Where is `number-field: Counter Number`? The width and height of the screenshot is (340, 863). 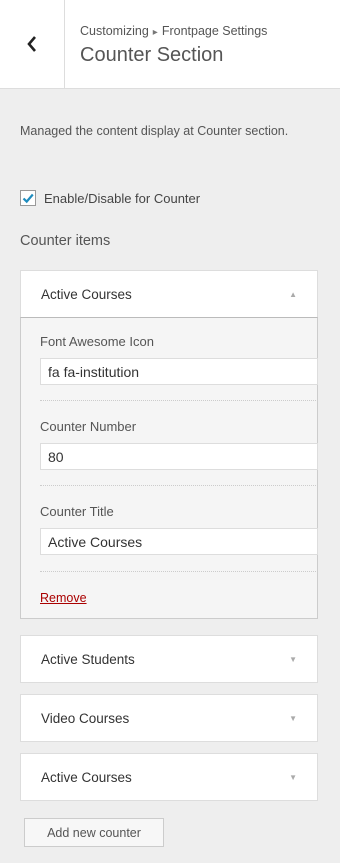
number-field: Counter Number is located at coordinates (179, 444).